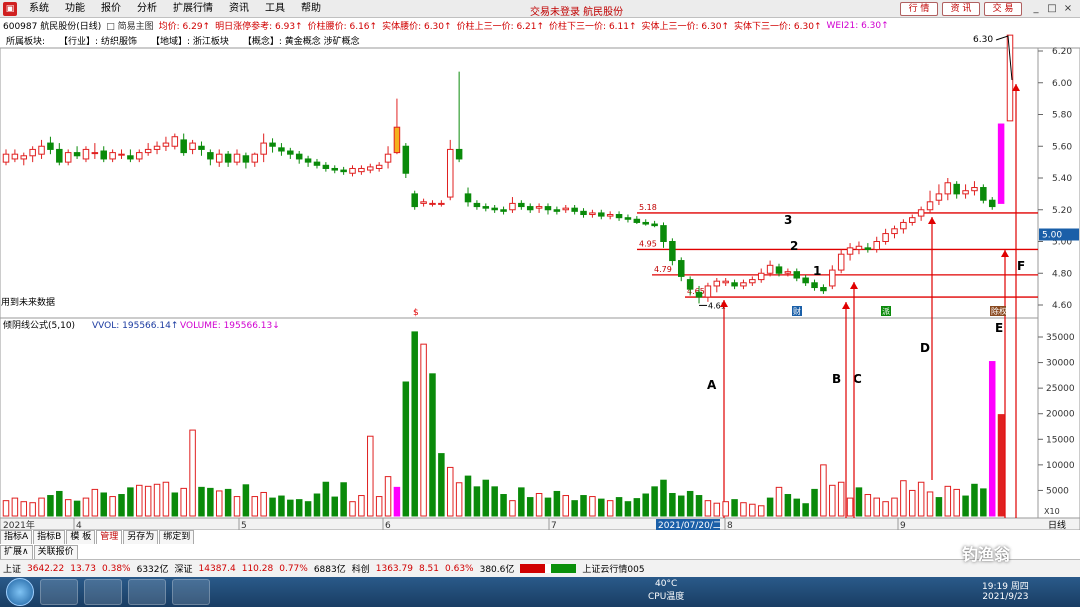 Image resolution: width=1080 pixels, height=607 pixels. I want to click on volume-tick-label-1: 30000, so click(1060, 364).